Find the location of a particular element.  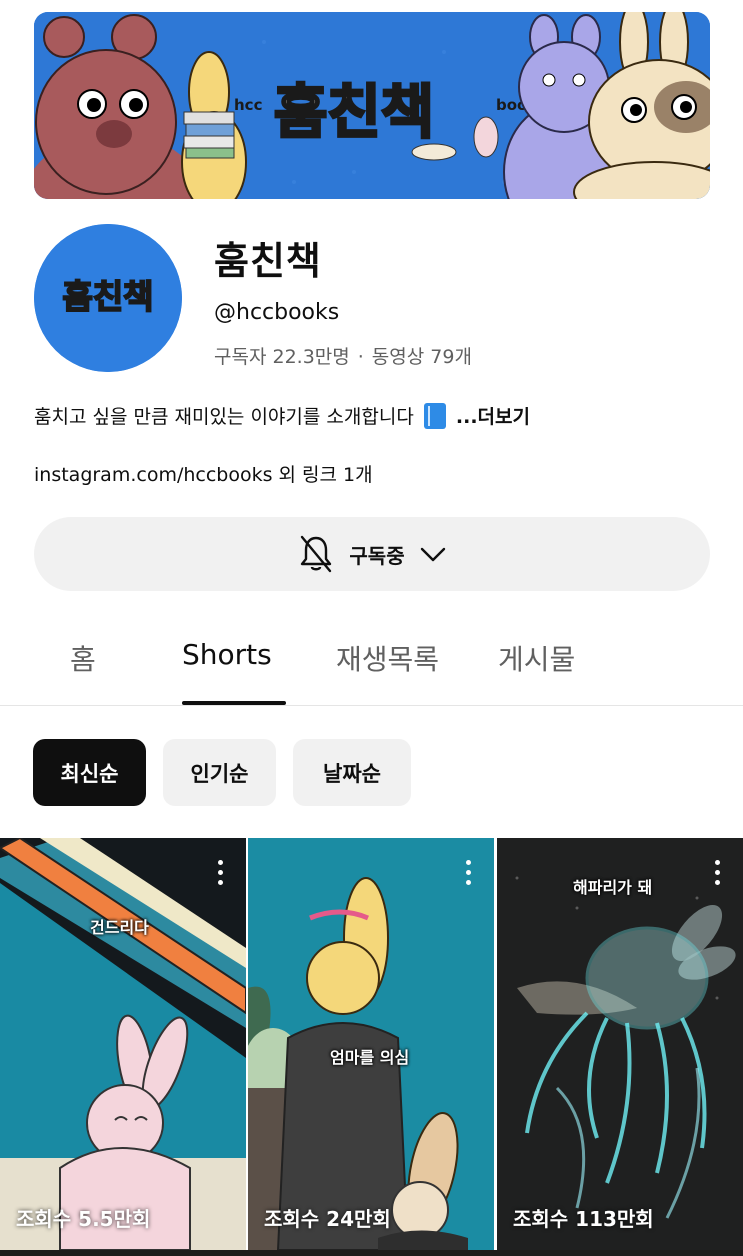

channel-tabs: 홈 Shorts 재생목록 게시물 is located at coordinates (371, 661).